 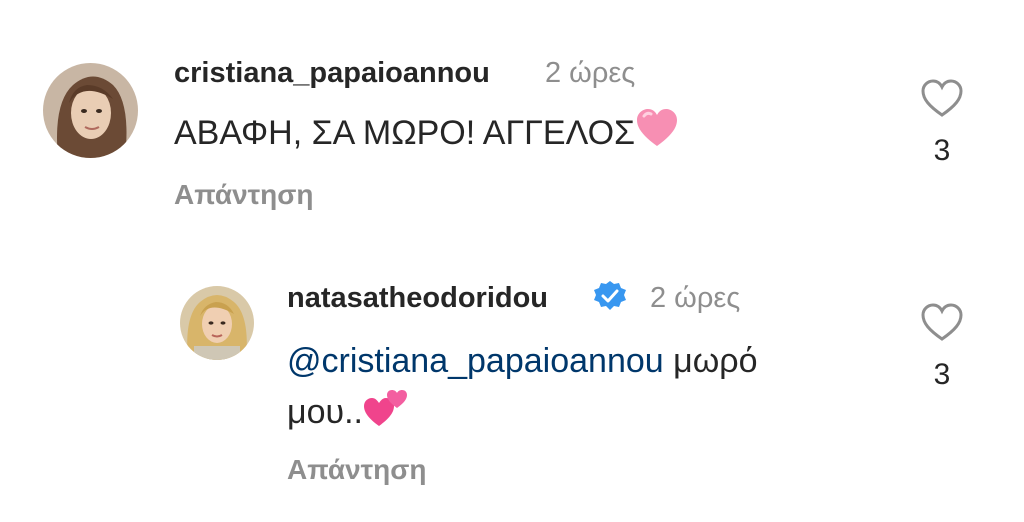 I want to click on comment-text-body: ΑΒΑΦΗ, ΣΑ ΜΩΡΟ! ΑΓΓΕΛΟΣ, so click(x=405, y=133).